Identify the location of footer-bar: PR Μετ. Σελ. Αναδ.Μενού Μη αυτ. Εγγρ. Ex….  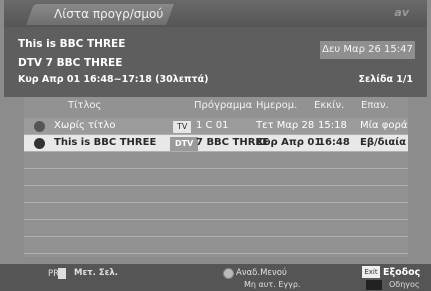
(215, 277).